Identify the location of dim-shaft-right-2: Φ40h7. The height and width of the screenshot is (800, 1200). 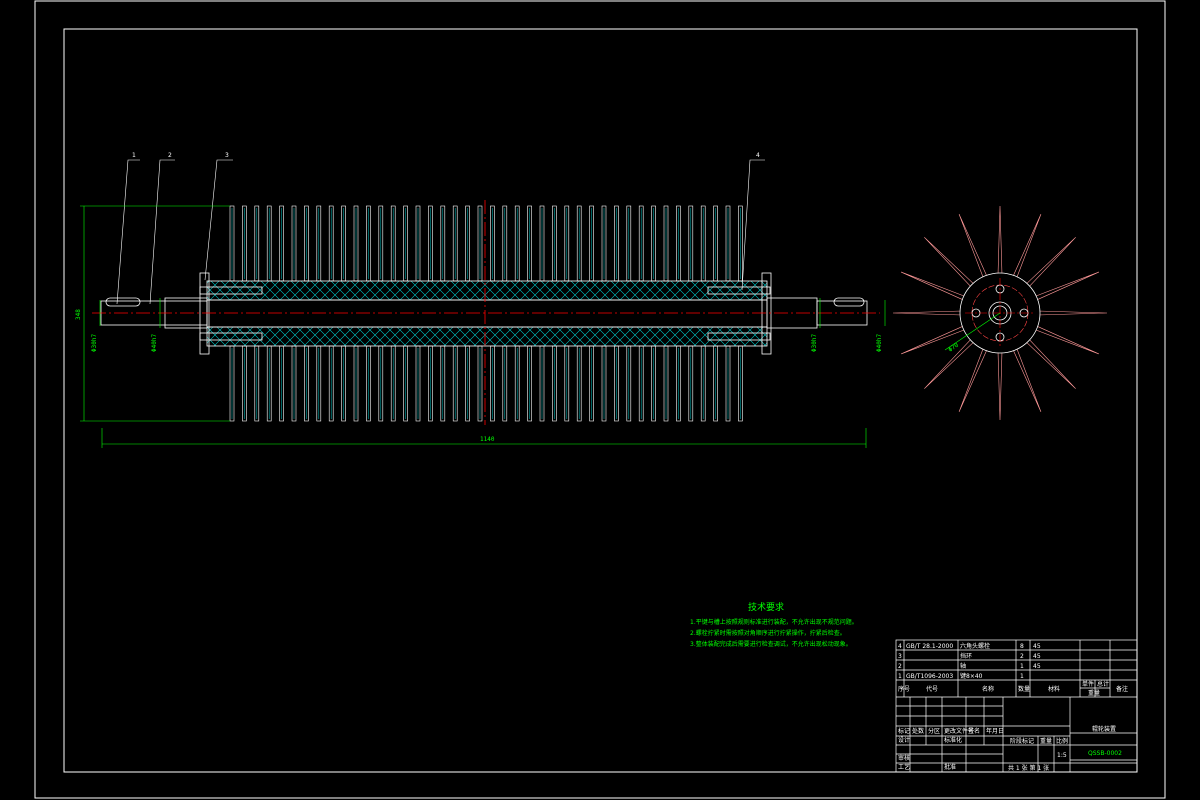
(879, 343).